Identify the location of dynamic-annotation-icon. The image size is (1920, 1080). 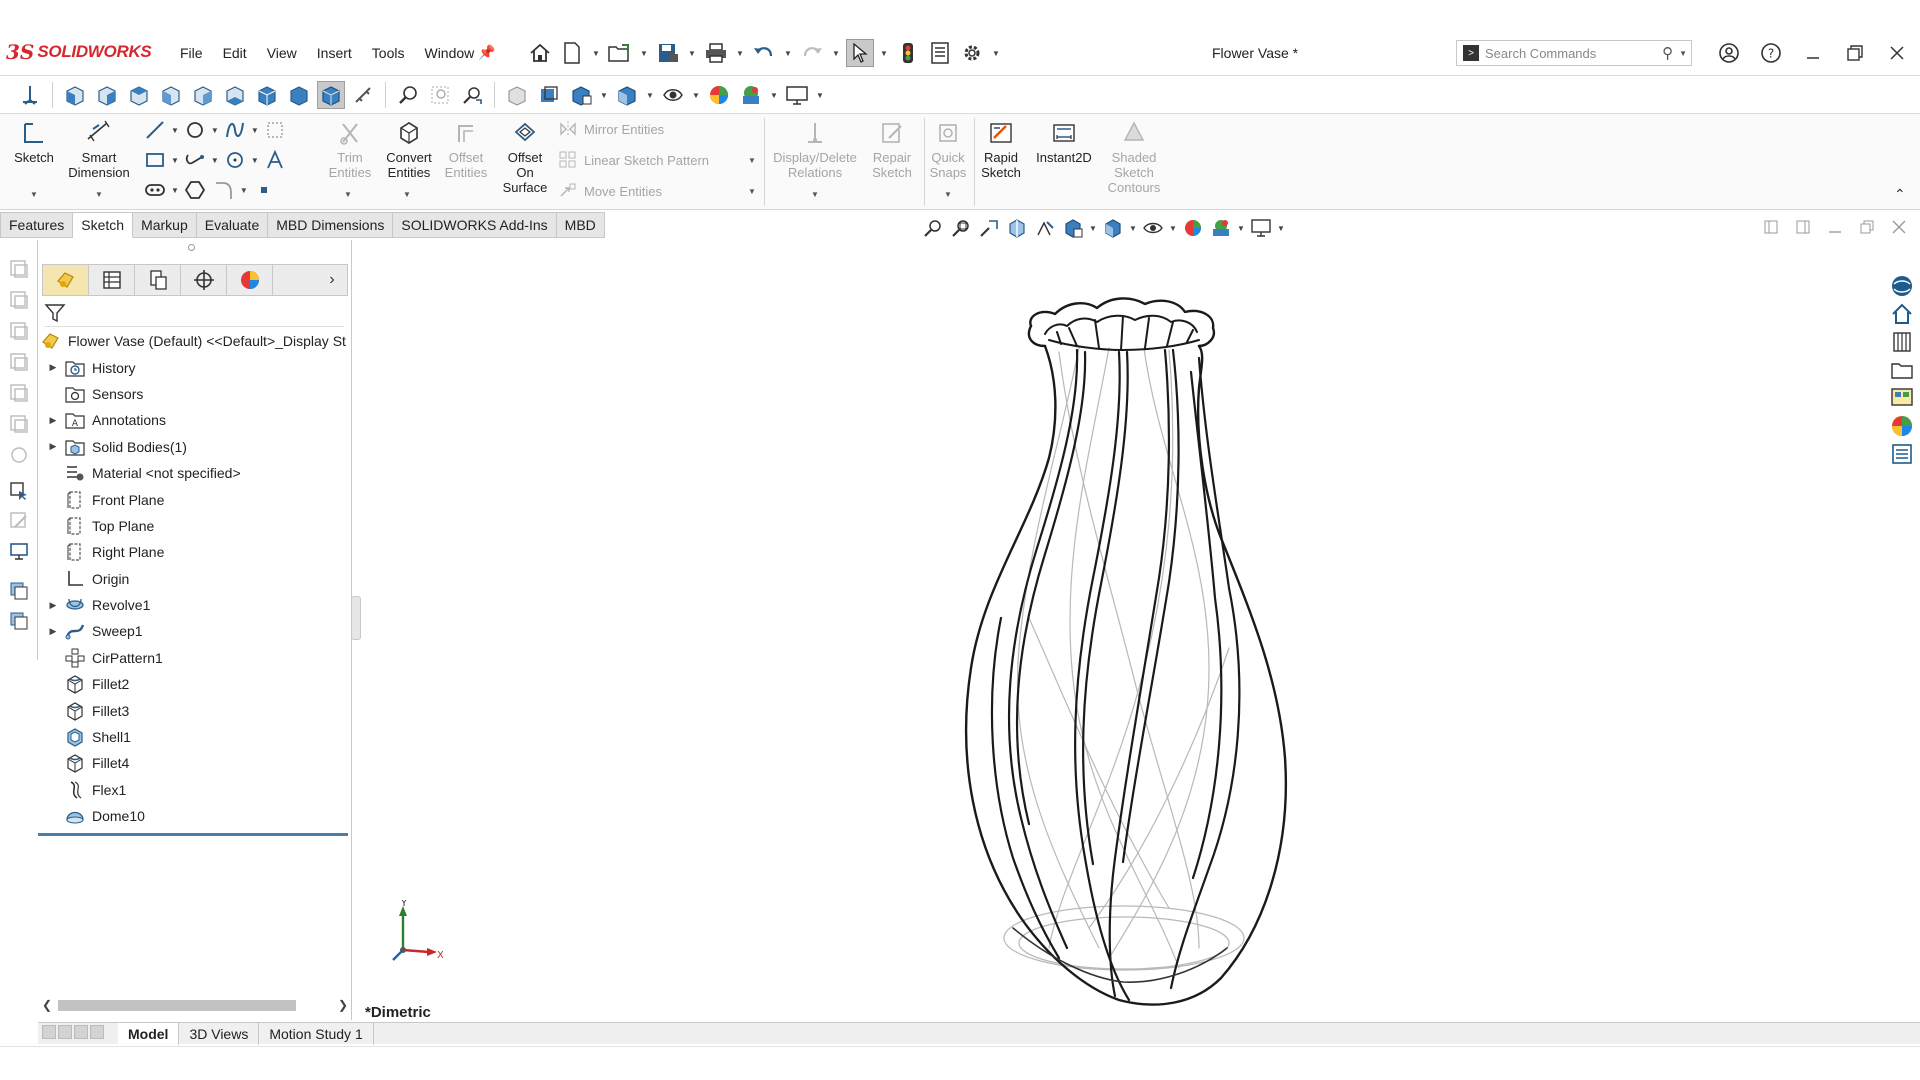
(549, 95).